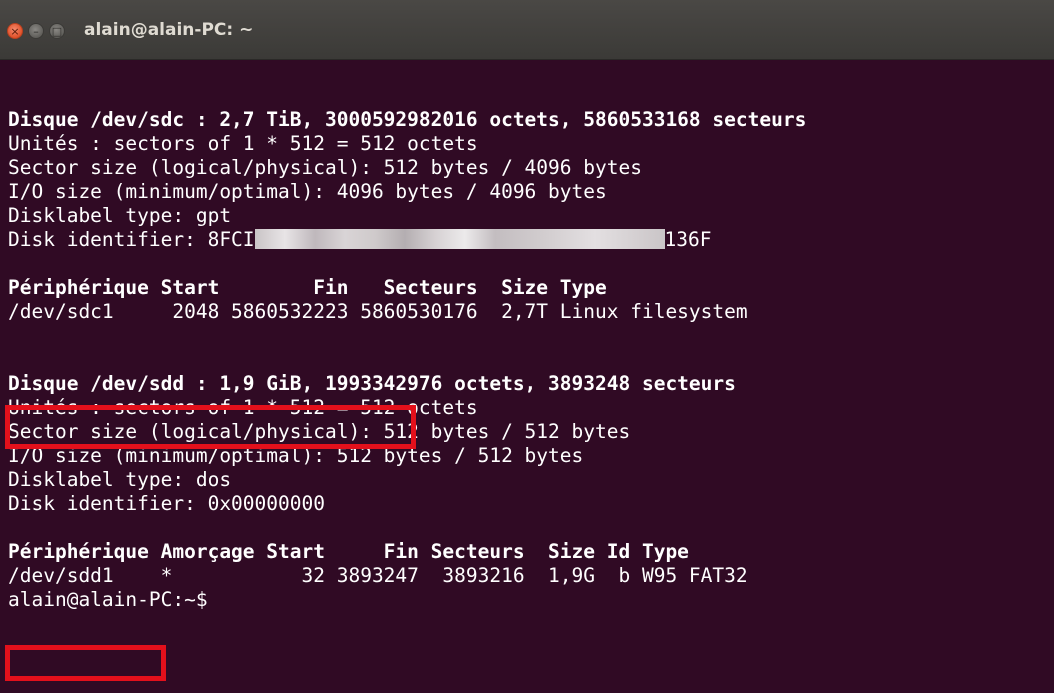  I want to click on close-icon: ×, so click(15, 31).